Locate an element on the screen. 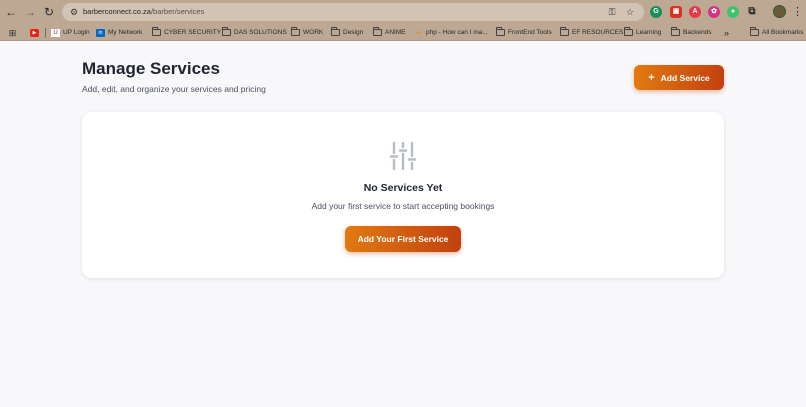 Image resolution: width=806 pixels, height=407 pixels. bookmark-ef-resources: EF RESOURCES is located at coordinates (591, 32).